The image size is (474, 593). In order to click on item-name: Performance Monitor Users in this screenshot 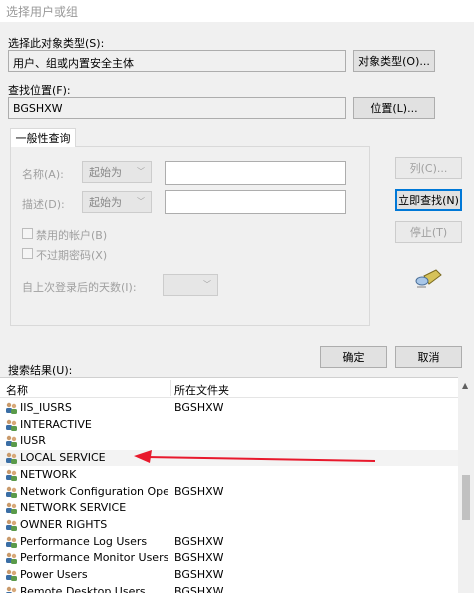, I will do `click(94, 558)`.